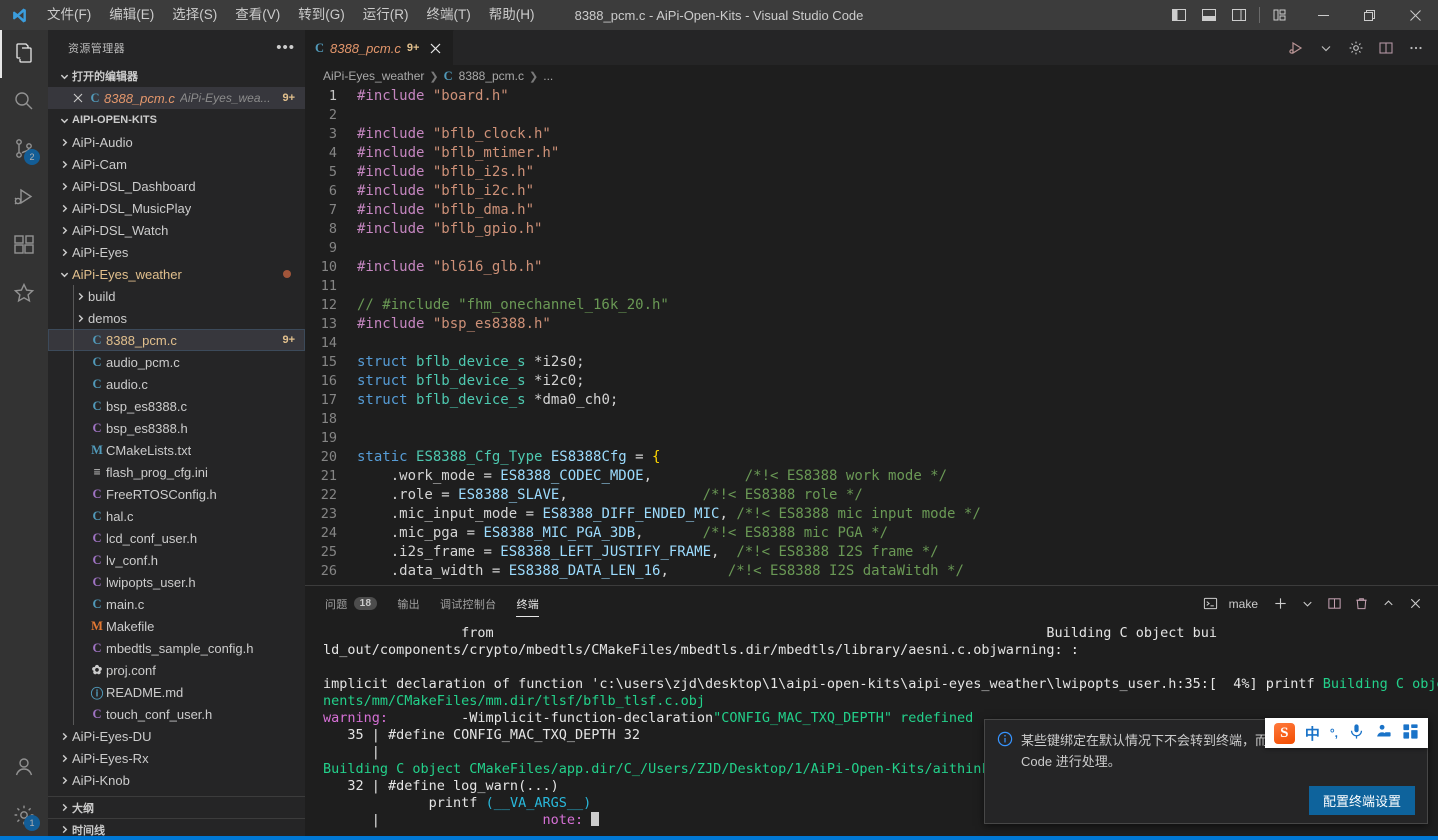 This screenshot has height=840, width=1438. Describe the element at coordinates (1323, 15) in the screenshot. I see `window-minimize-button` at that location.